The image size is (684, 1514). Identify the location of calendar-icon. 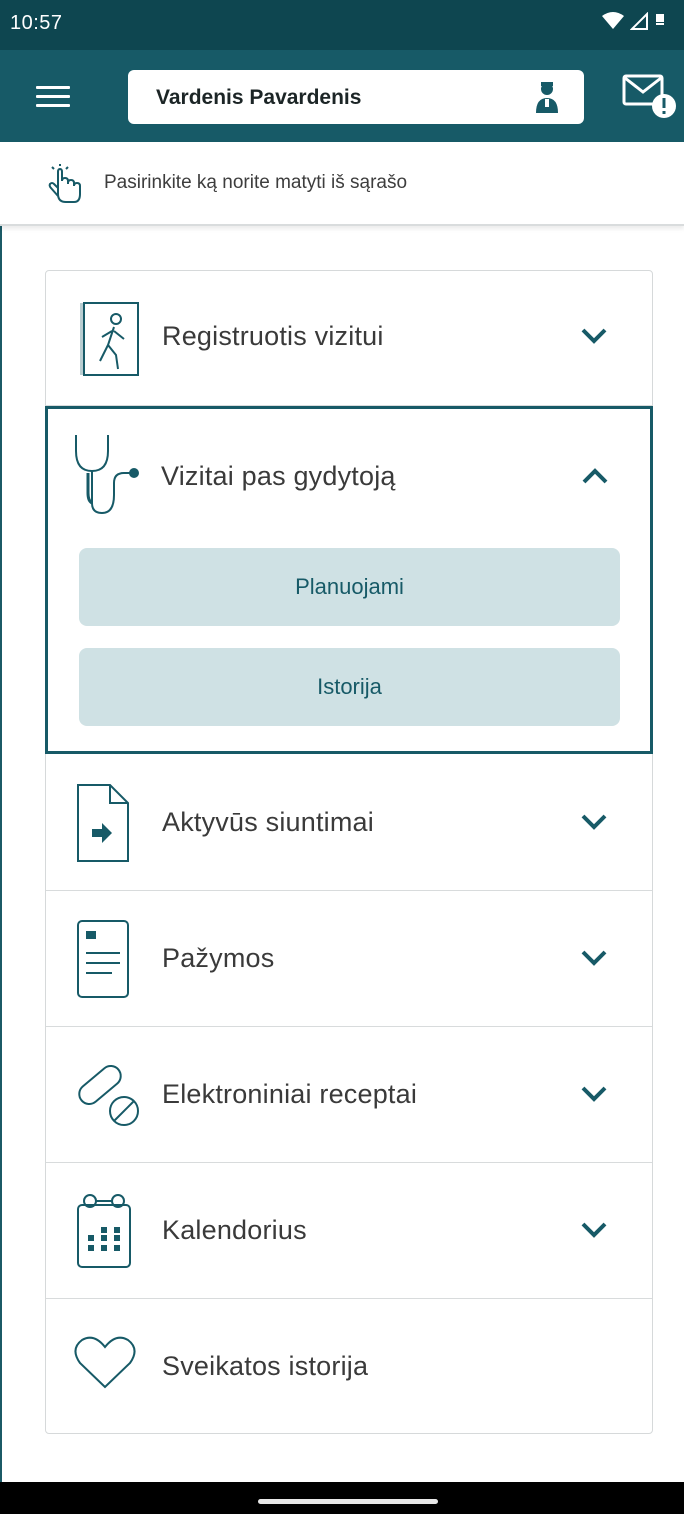
(104, 1231).